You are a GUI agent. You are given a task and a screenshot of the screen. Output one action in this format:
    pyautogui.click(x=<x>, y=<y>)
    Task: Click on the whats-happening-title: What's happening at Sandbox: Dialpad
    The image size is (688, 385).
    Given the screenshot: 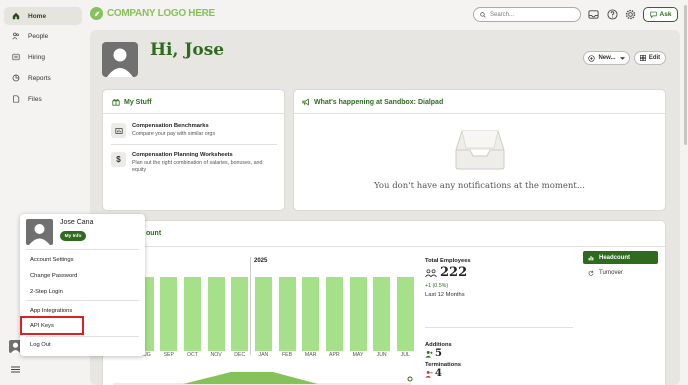 What is the action you would take?
    pyautogui.click(x=372, y=102)
    